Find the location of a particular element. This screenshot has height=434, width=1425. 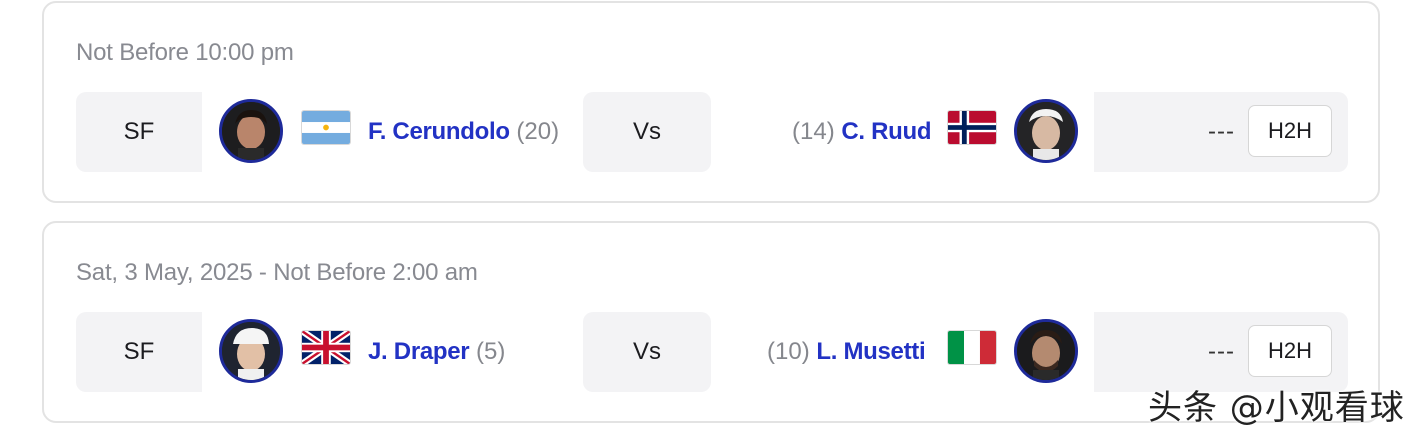

player1-name: F. Cerundolo (20) is located at coordinates (463, 132).